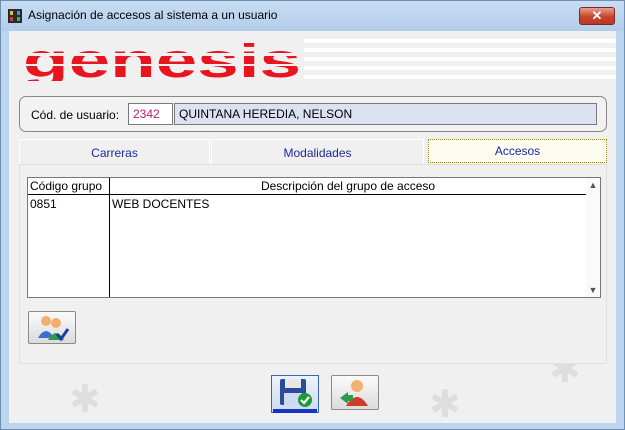 This screenshot has width=625, height=430. Describe the element at coordinates (150, 114) in the screenshot. I see `user-code-field: 2342` at that location.